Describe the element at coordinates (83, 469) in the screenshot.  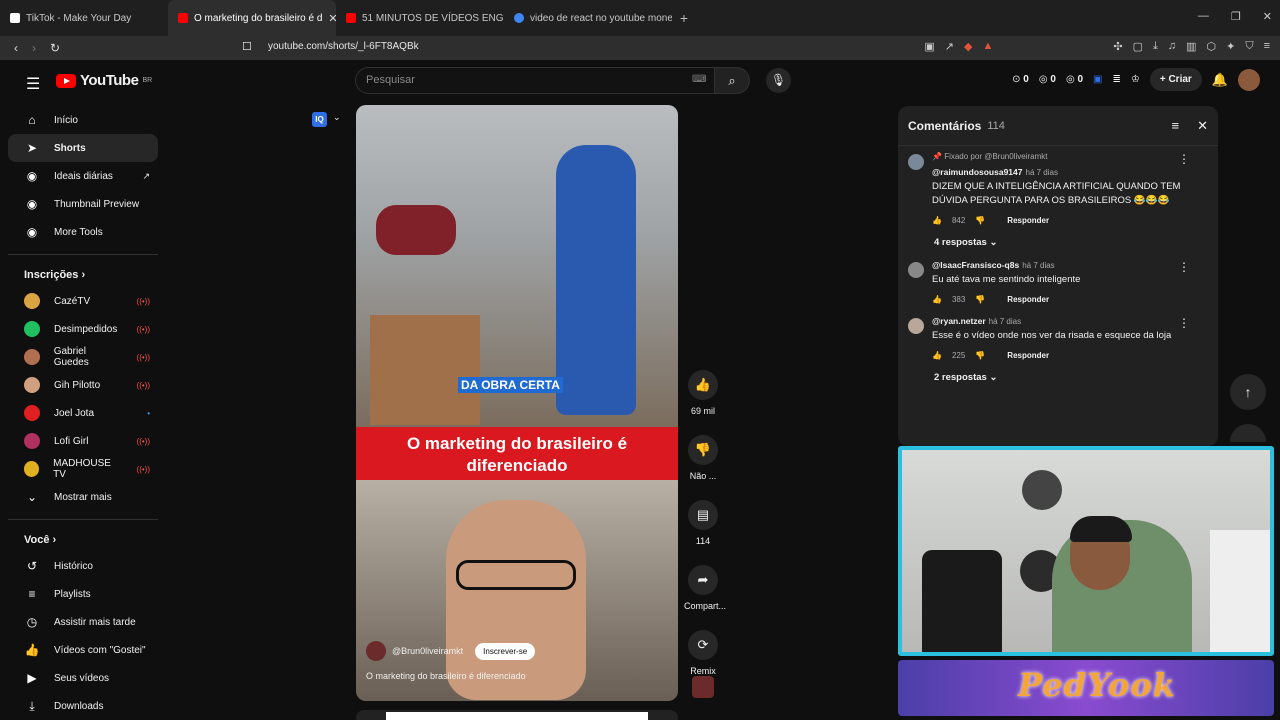
I see `sidebar-sub-madhouse-tv: MADHOUSE TV ((•))` at that location.